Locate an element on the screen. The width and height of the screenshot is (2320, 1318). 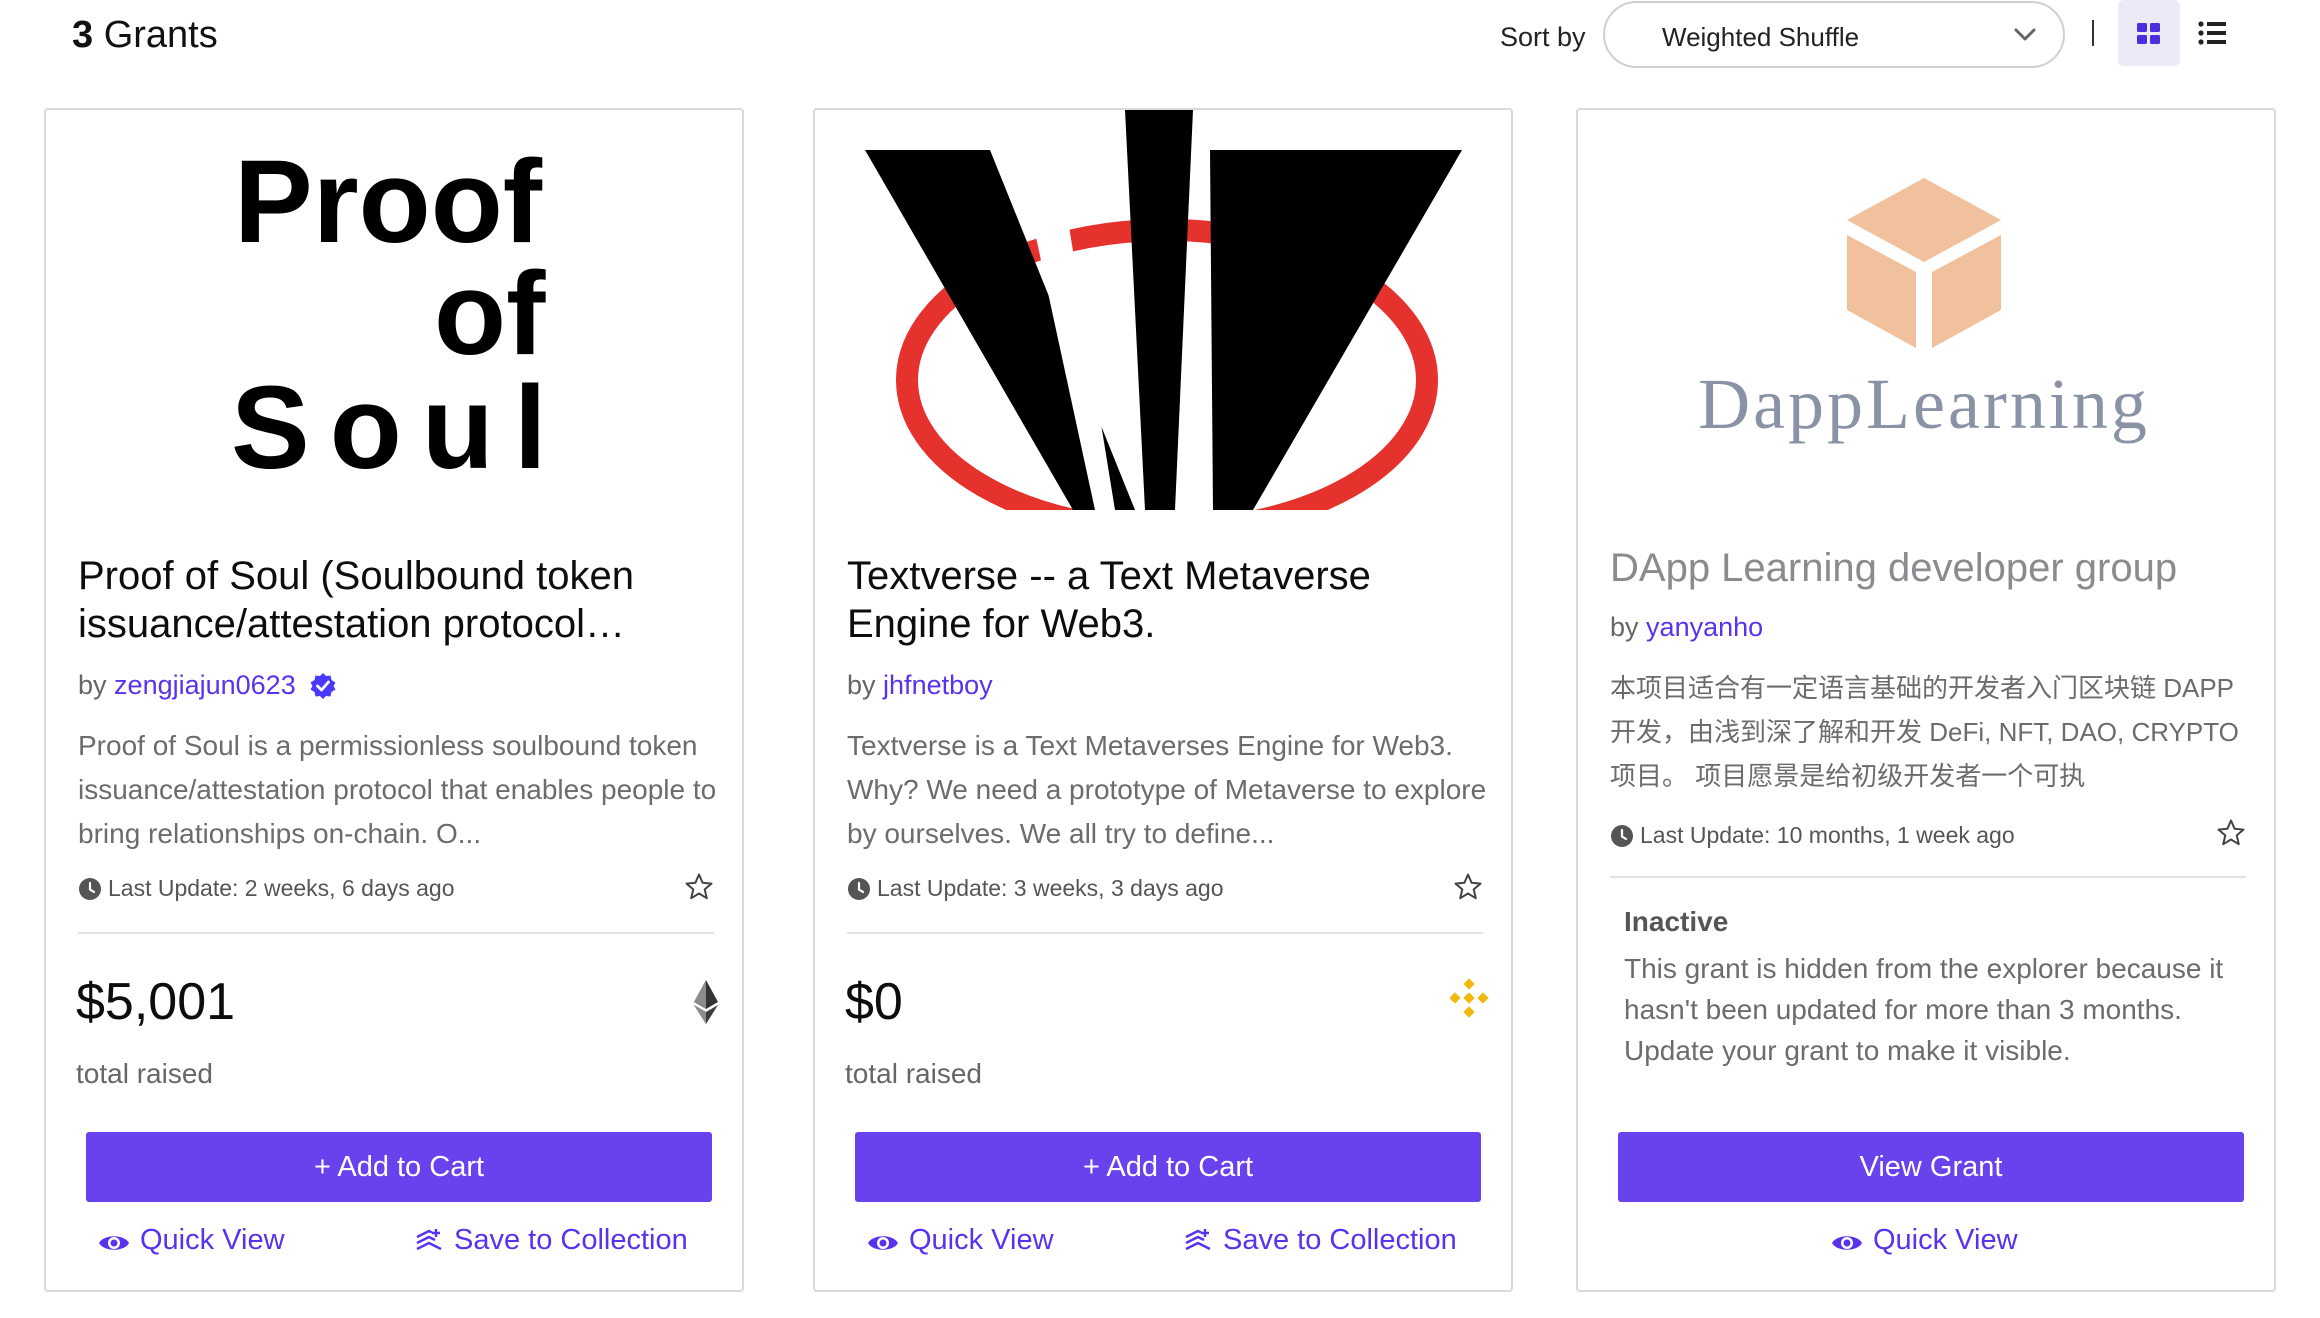
logo-text-line: of is located at coordinates (490, 314).